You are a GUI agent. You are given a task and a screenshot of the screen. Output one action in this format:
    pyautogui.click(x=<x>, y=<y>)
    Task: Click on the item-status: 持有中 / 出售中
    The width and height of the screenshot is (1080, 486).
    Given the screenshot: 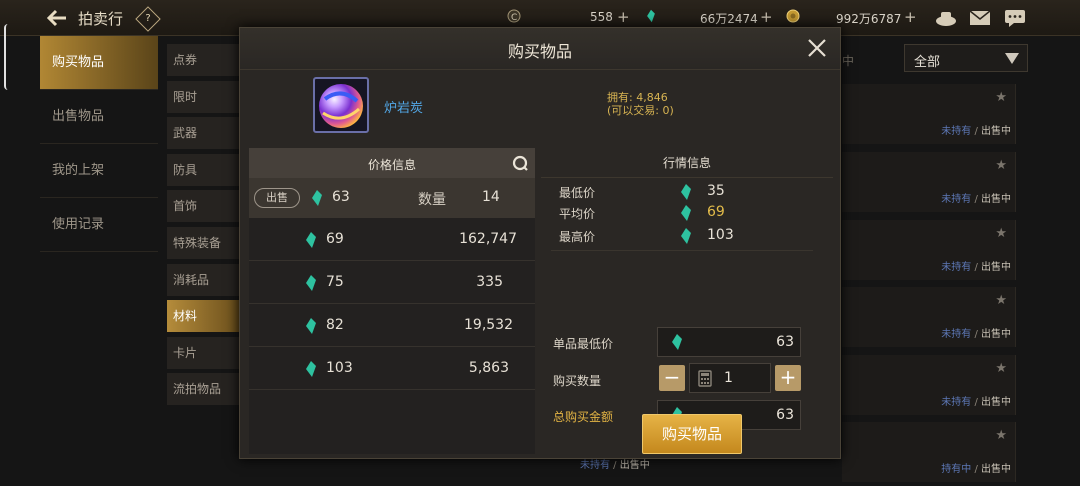 What is the action you would take?
    pyautogui.click(x=976, y=469)
    